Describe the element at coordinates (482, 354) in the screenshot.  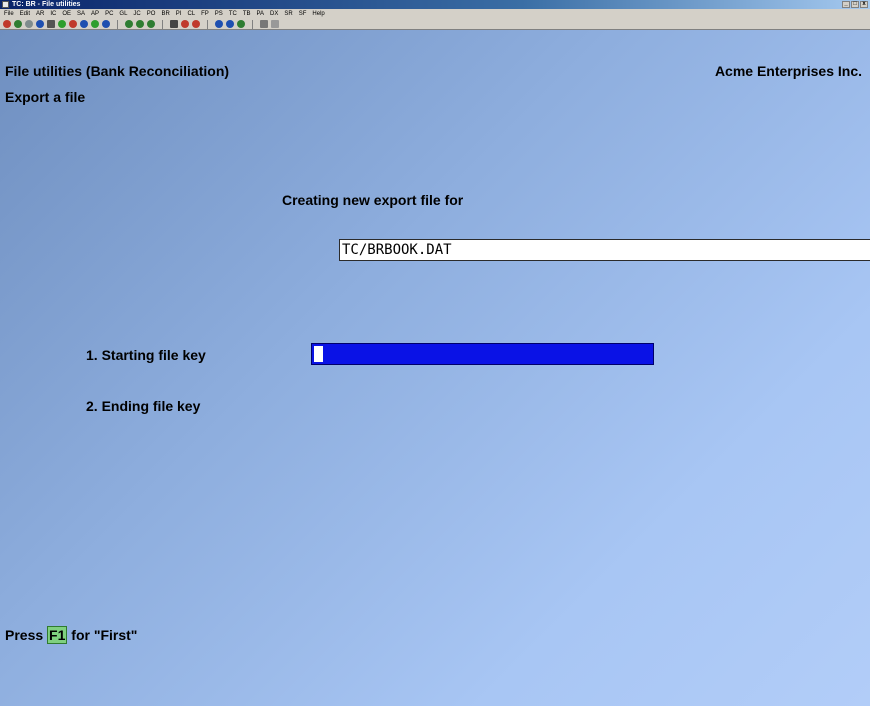
I see `starting-file-key-input` at that location.